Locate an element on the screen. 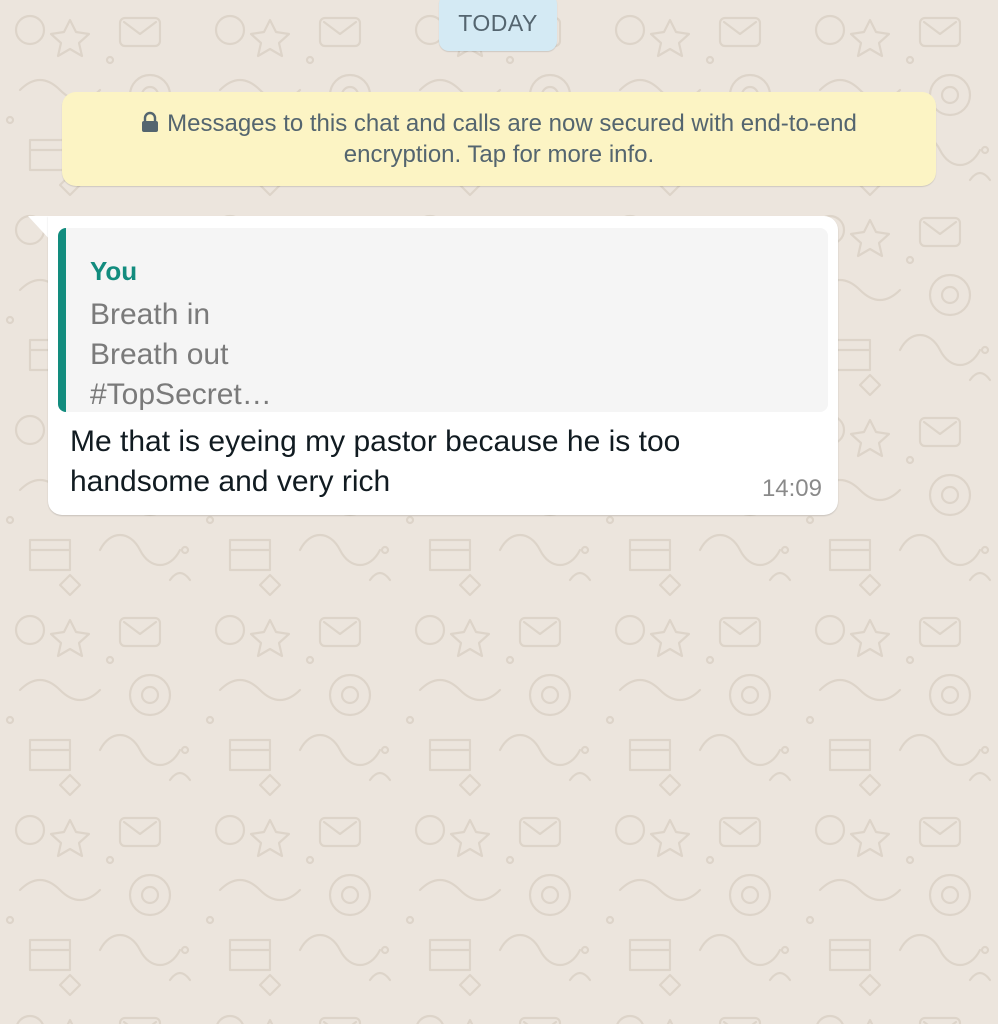  date-chip: TODAY is located at coordinates (498, 25).